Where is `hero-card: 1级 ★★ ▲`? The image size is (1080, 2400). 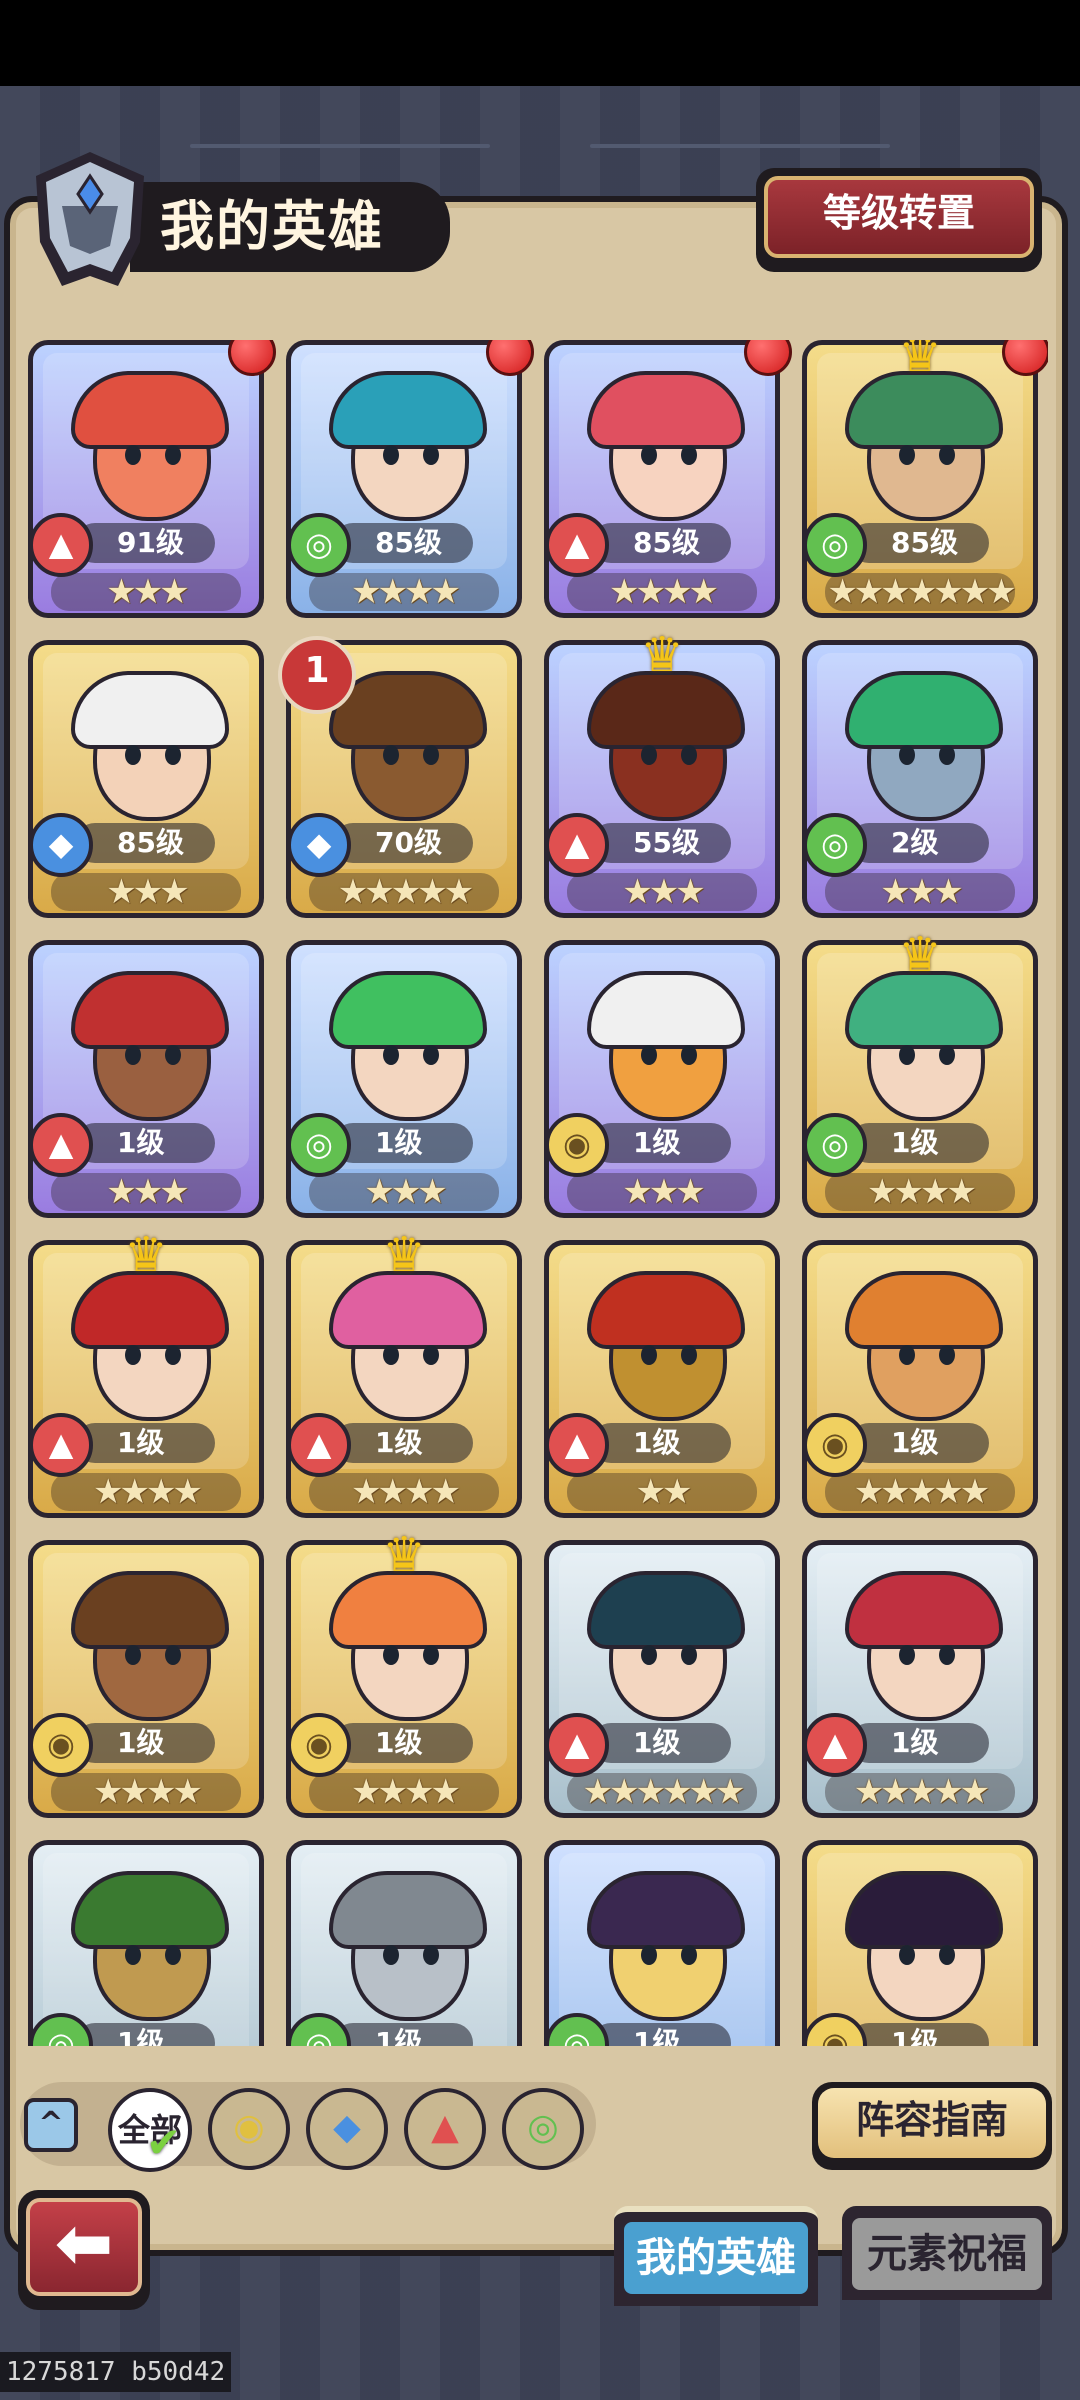 hero-card: 1级 ★★ ▲ is located at coordinates (662, 1379).